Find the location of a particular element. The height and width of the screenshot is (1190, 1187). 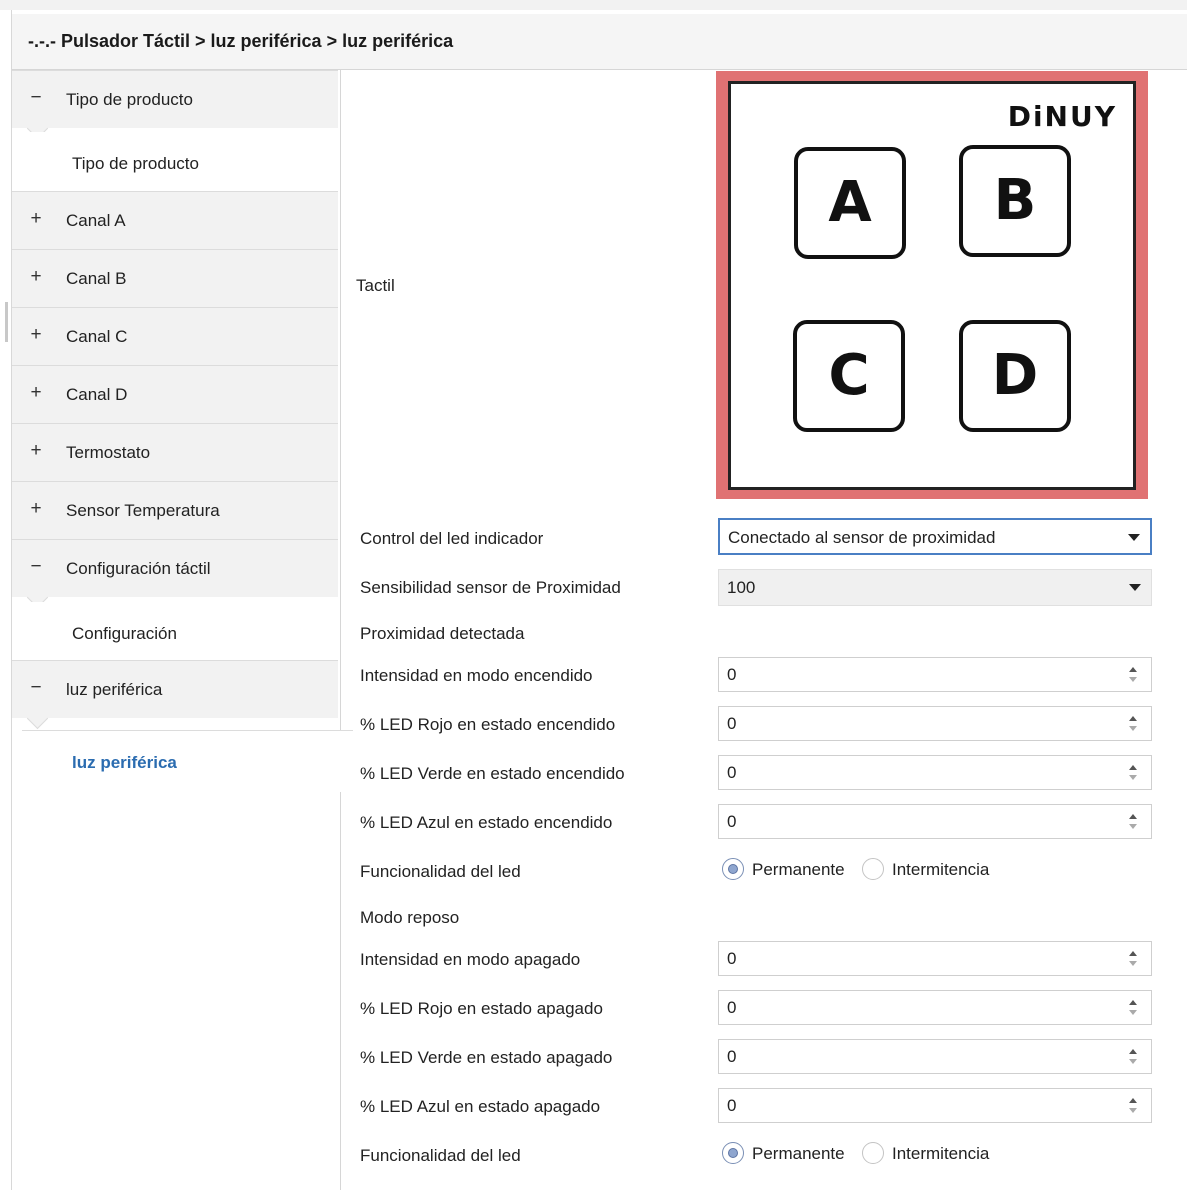

func-on-label: Funcionalidad del led is located at coordinates (440, 871).